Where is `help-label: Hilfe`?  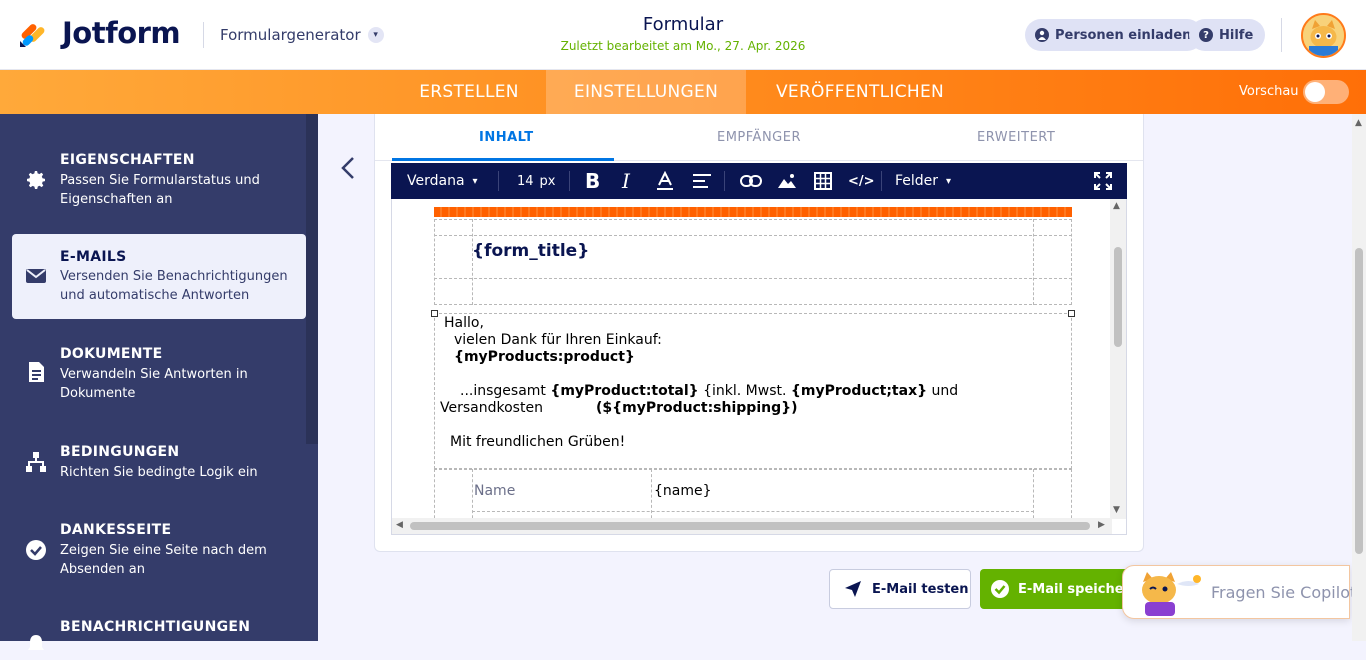
help-label: Hilfe is located at coordinates (1236, 35).